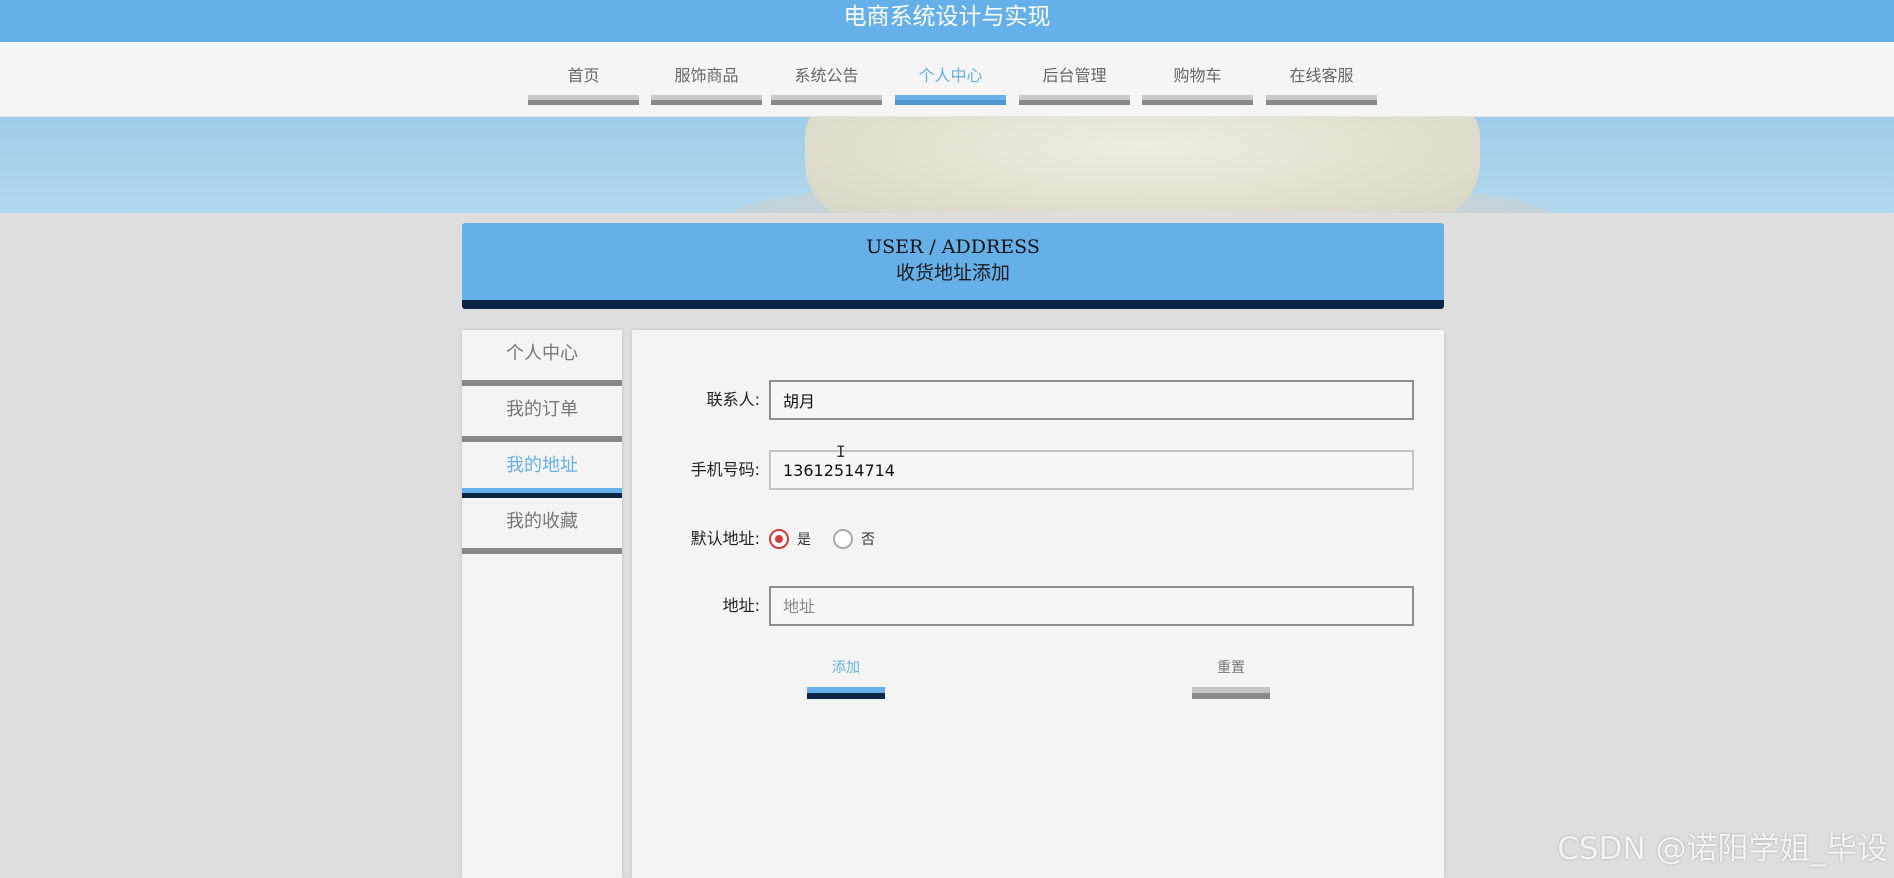 The width and height of the screenshot is (1894, 878). I want to click on reset-button-label: 重置, so click(1231, 668).